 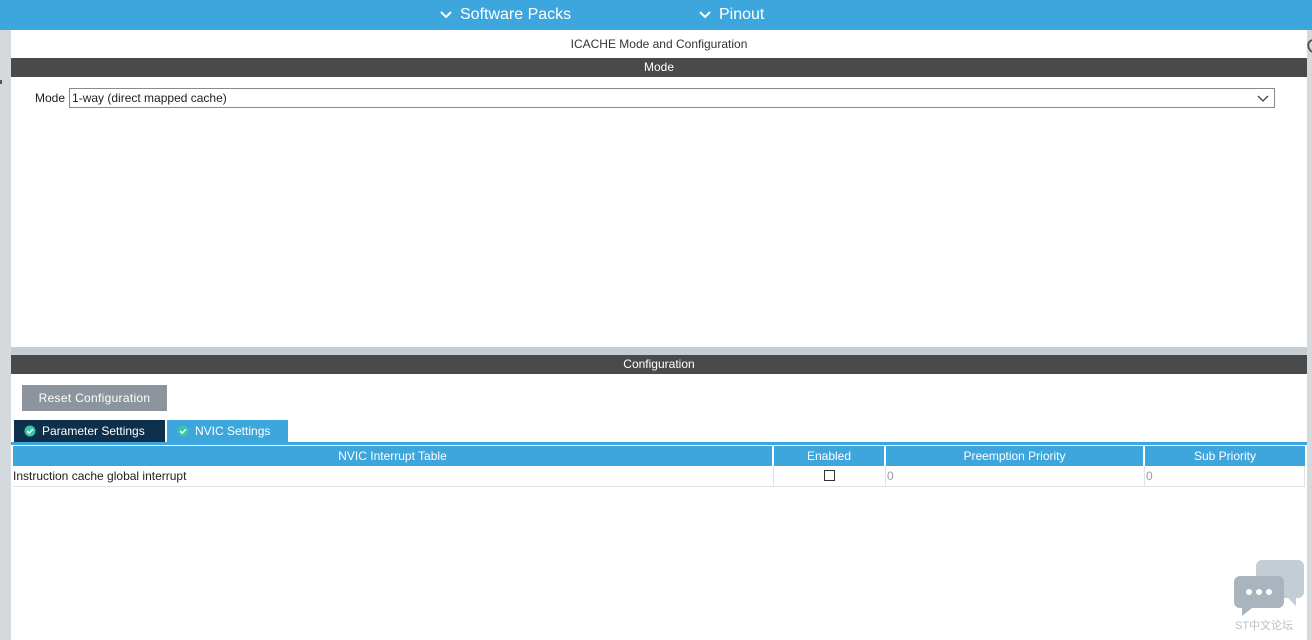 What do you see at coordinates (830, 456) in the screenshot?
I see `column-header-enabled: Enabled` at bounding box center [830, 456].